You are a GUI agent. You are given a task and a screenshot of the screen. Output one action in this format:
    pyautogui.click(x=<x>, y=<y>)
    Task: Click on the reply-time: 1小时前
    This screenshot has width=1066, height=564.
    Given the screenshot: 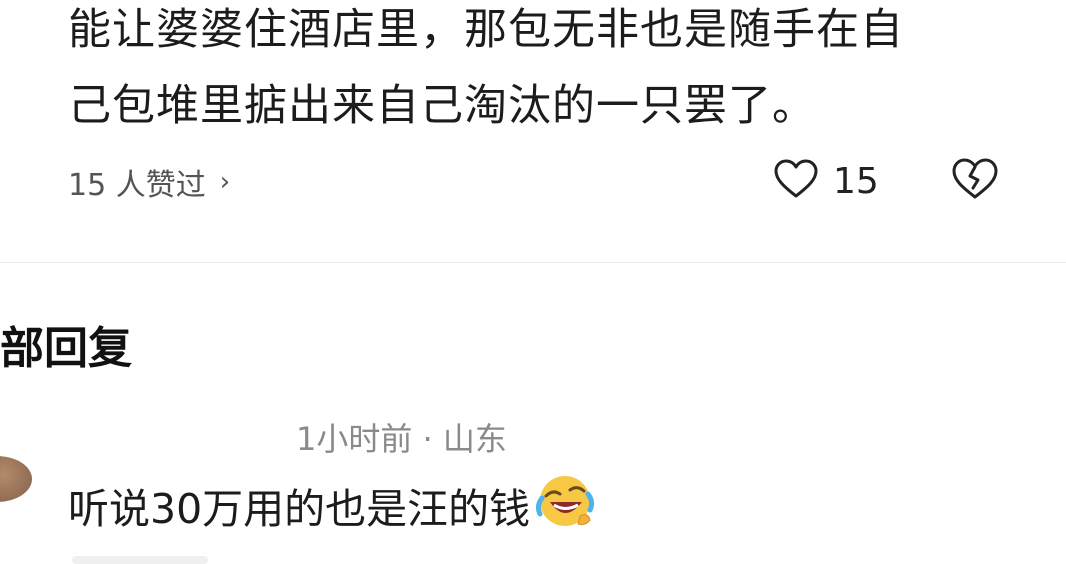 What is the action you would take?
    pyautogui.click(x=354, y=439)
    